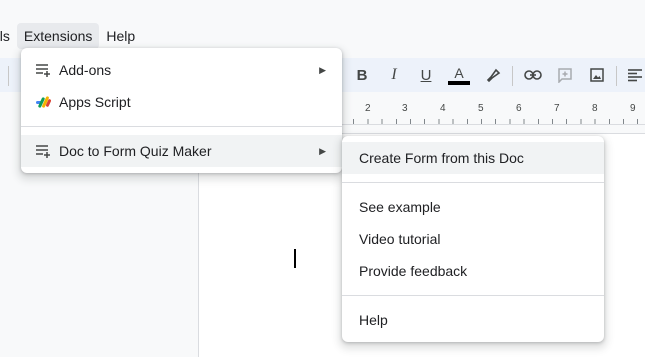 This screenshot has width=645, height=357. What do you see at coordinates (322, 36) in the screenshot?
I see `menu-bar: ols Extensions Help` at bounding box center [322, 36].